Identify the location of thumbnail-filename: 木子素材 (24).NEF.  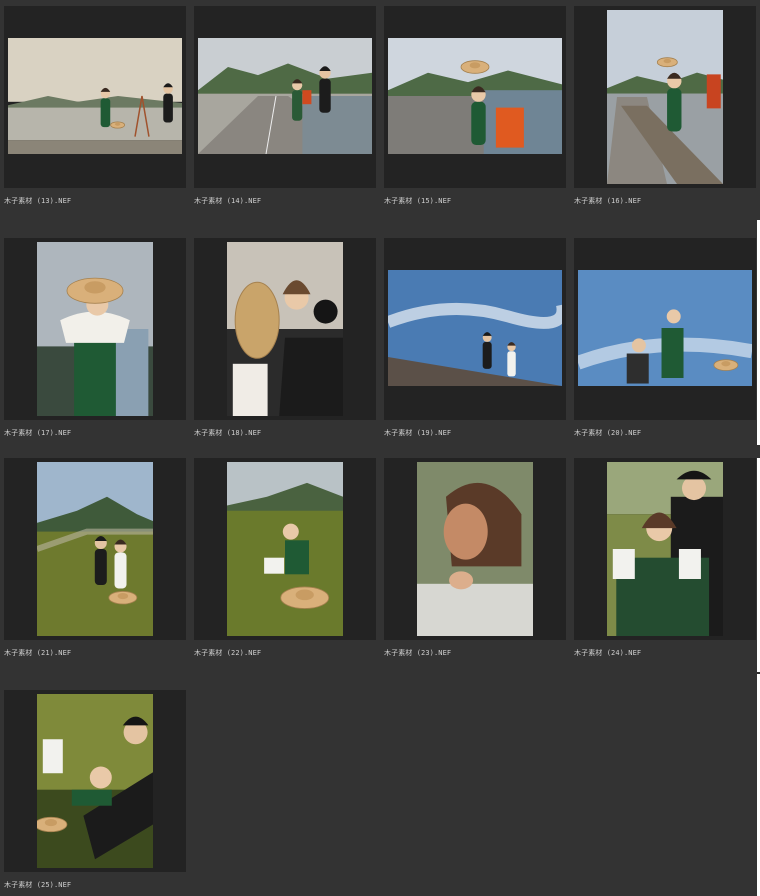
(608, 653).